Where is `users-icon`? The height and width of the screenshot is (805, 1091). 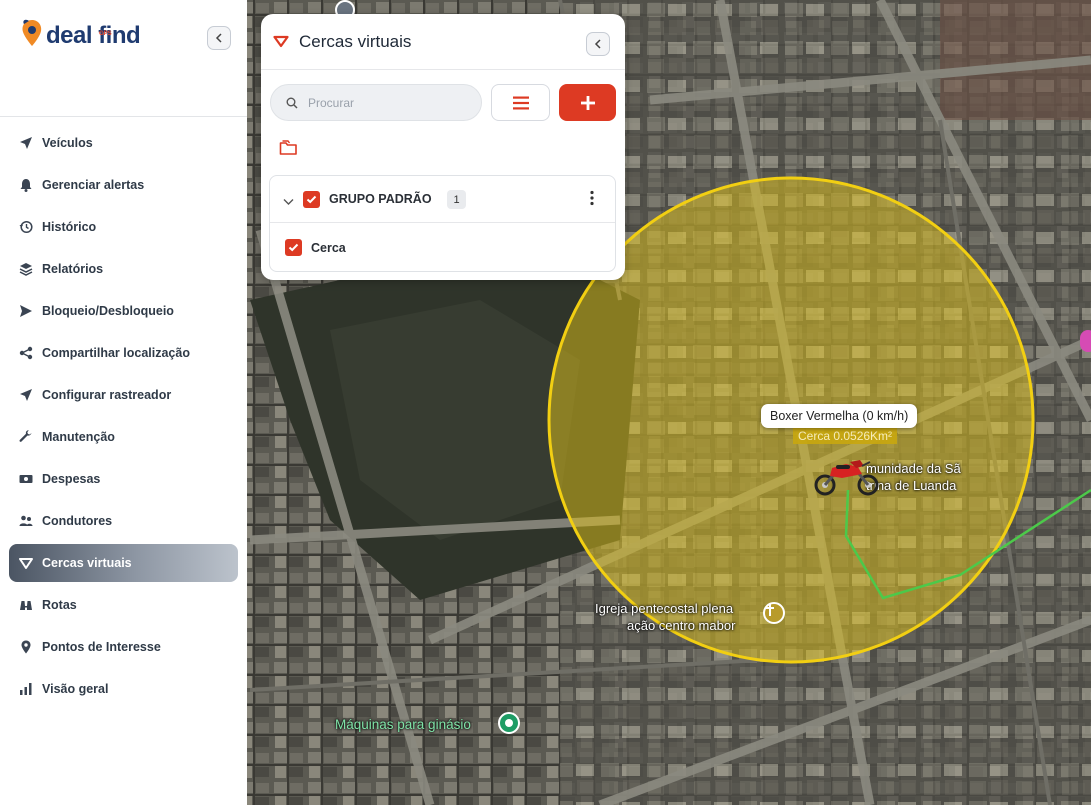
users-icon is located at coordinates (25, 521).